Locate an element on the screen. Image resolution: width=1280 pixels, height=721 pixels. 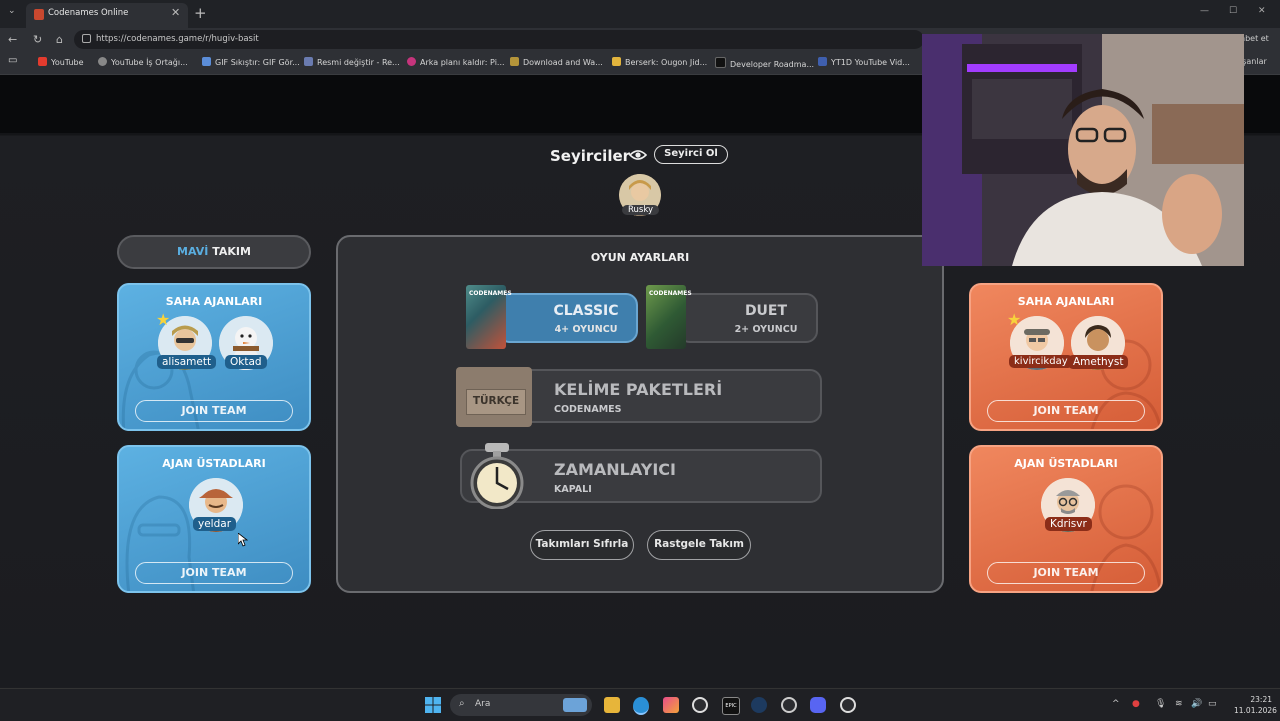
windows-start-icon is located at coordinates (433, 705).